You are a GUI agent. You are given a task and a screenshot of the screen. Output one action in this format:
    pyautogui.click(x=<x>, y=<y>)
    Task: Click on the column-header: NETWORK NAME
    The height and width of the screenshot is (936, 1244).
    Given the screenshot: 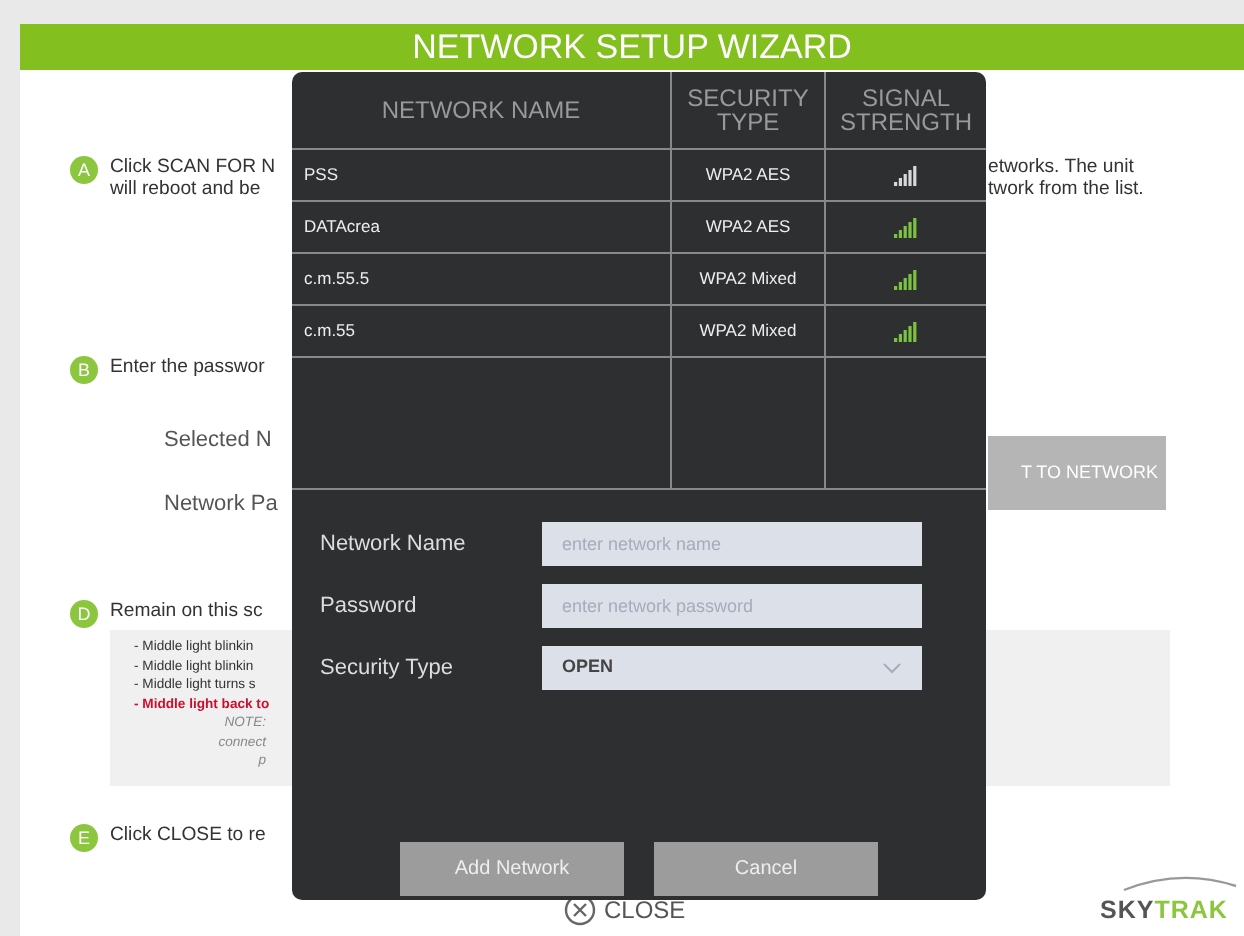 What is the action you would take?
    pyautogui.click(x=481, y=111)
    